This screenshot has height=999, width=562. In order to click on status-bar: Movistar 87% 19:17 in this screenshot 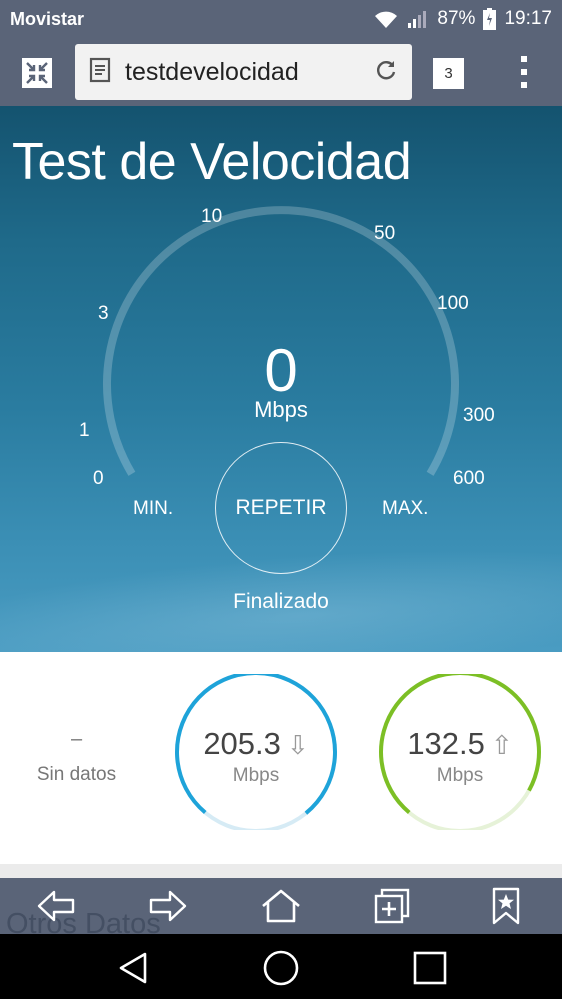, I will do `click(281, 19)`.